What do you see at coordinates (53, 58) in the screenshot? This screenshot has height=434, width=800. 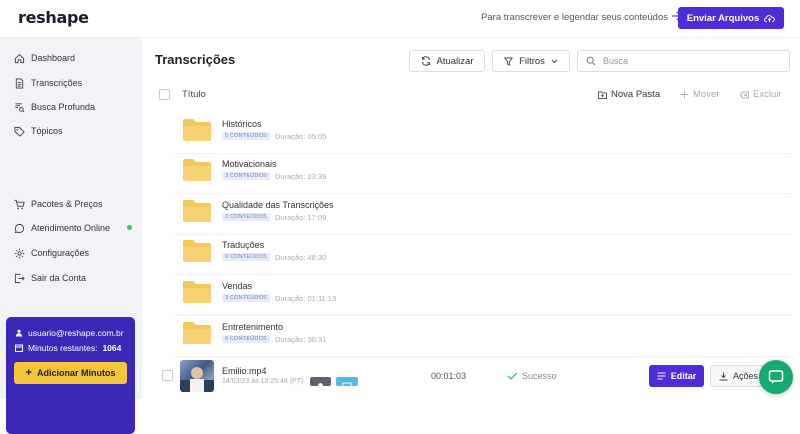 I see `sidebar-item-label: Dashboard` at bounding box center [53, 58].